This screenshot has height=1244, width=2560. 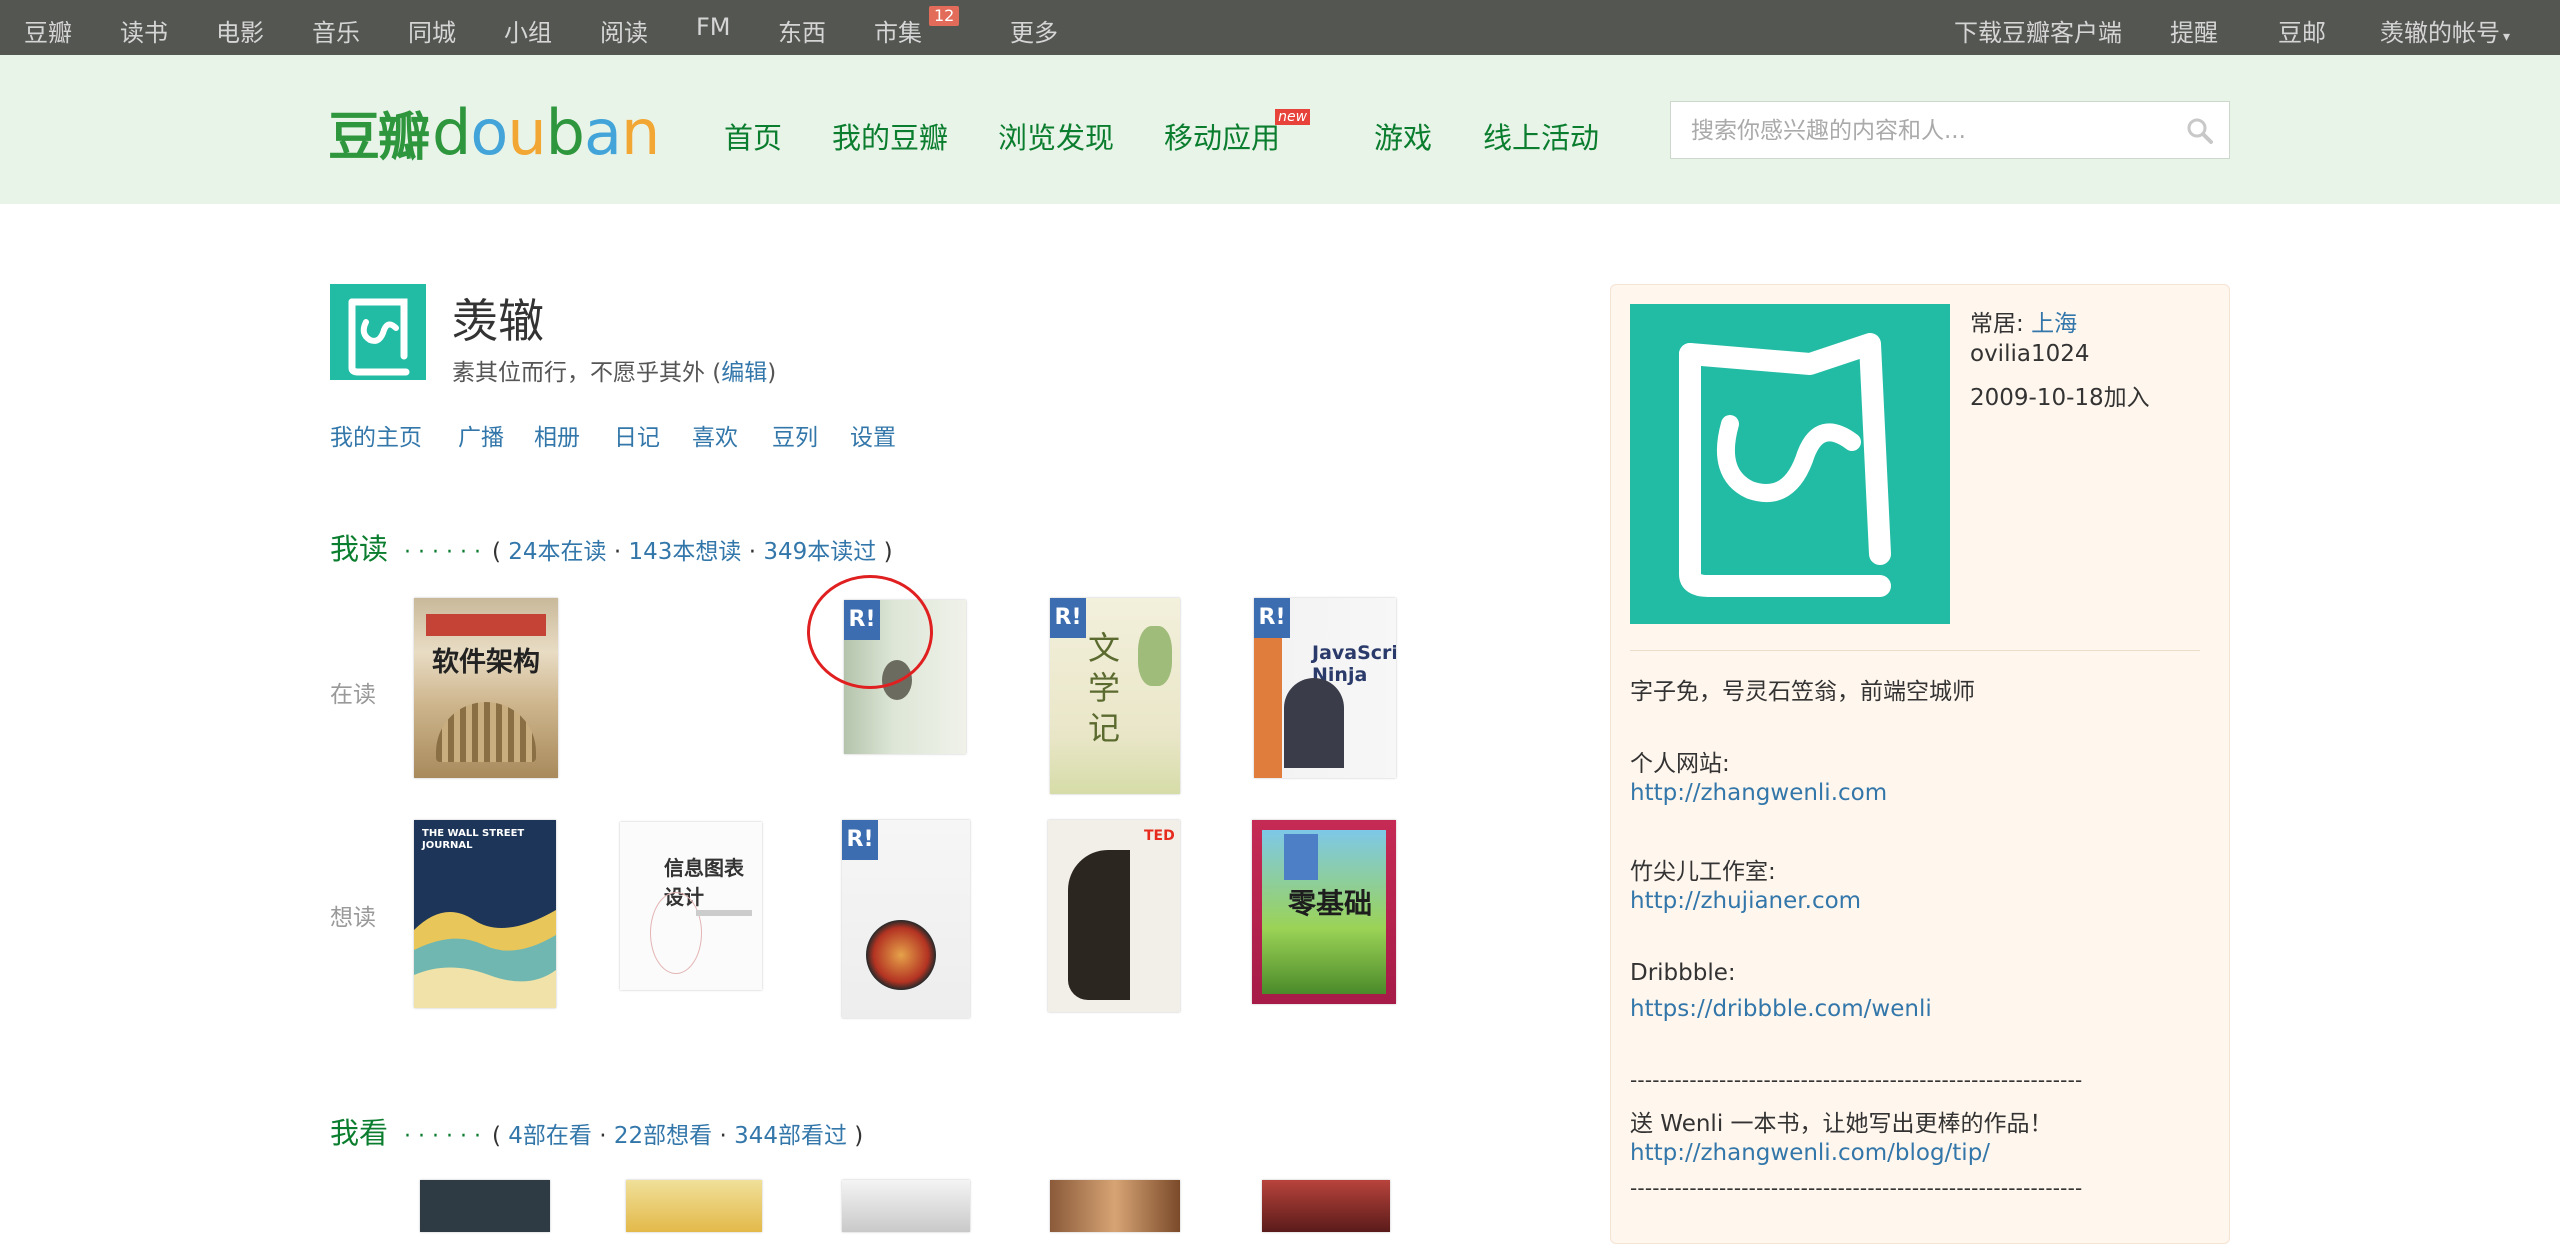 I want to click on book-cover-literature: R! 文学记, so click(x=1115, y=696).